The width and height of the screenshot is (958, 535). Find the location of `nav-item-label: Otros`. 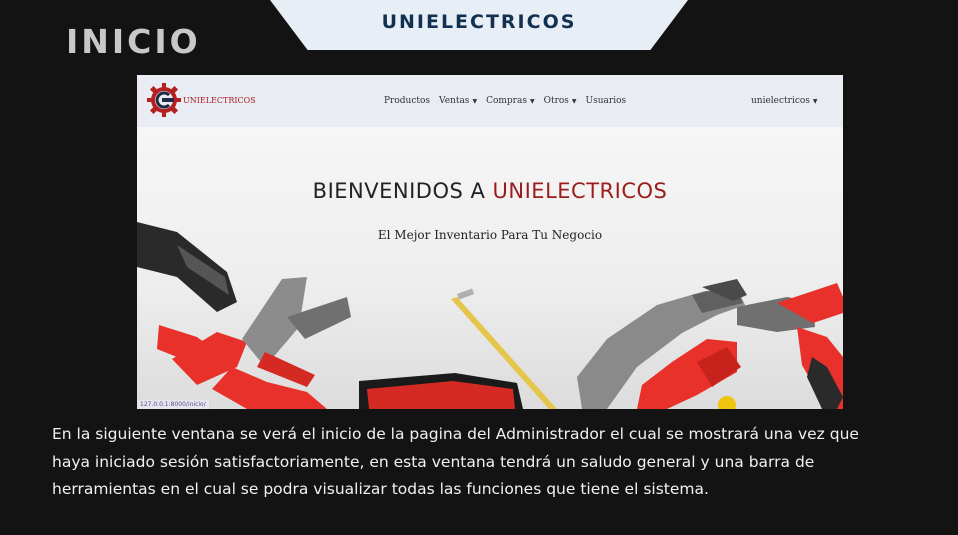

nav-item-label: Otros is located at coordinates (556, 101).